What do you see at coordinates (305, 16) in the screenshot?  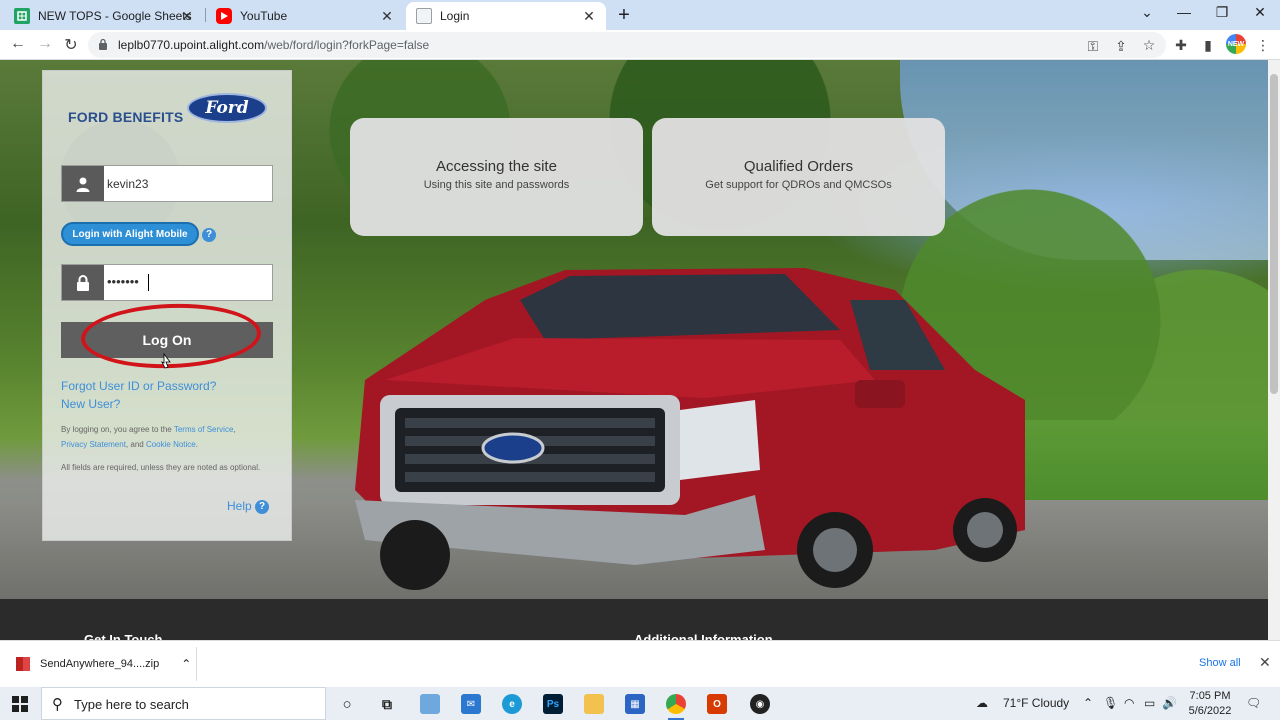 I see `tab-youtube: YouTube ✕` at bounding box center [305, 16].